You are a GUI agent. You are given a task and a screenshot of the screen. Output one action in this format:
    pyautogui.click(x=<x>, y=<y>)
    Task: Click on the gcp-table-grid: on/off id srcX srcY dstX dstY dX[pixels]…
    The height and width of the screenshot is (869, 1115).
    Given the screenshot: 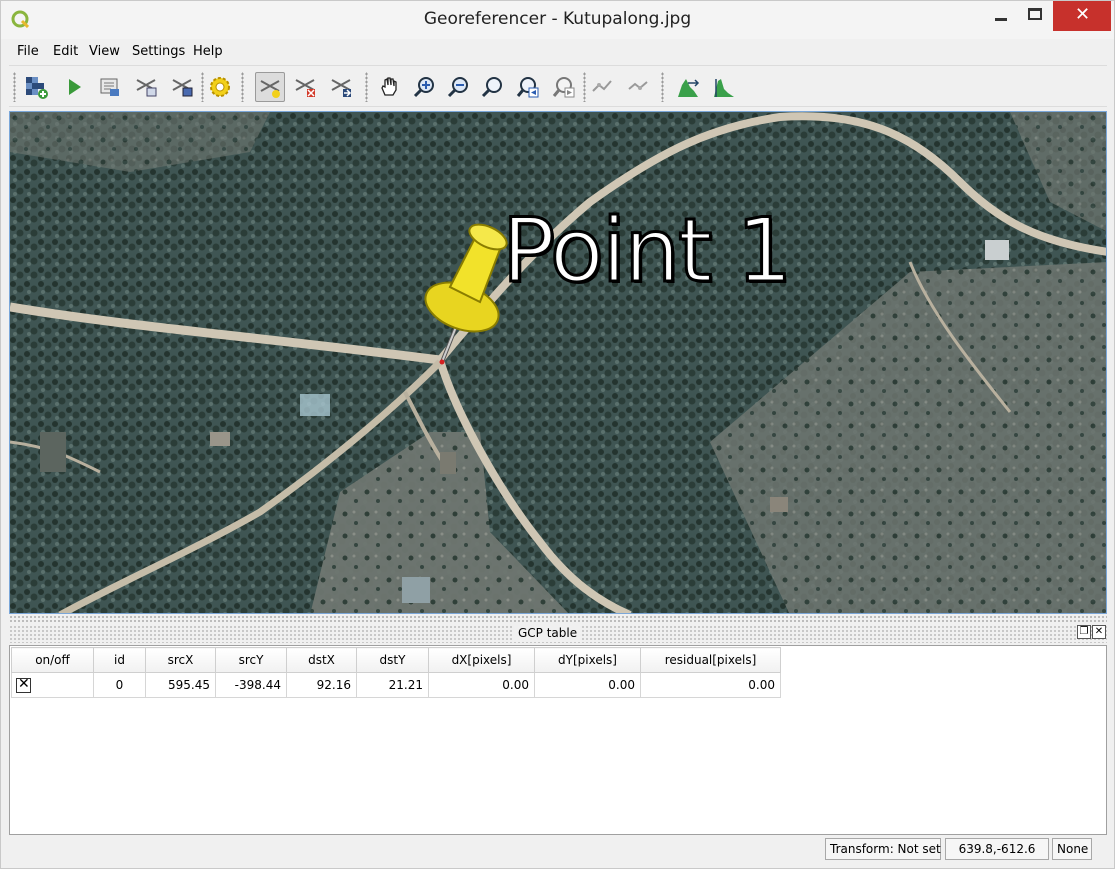 What is the action you would take?
    pyautogui.click(x=396, y=672)
    